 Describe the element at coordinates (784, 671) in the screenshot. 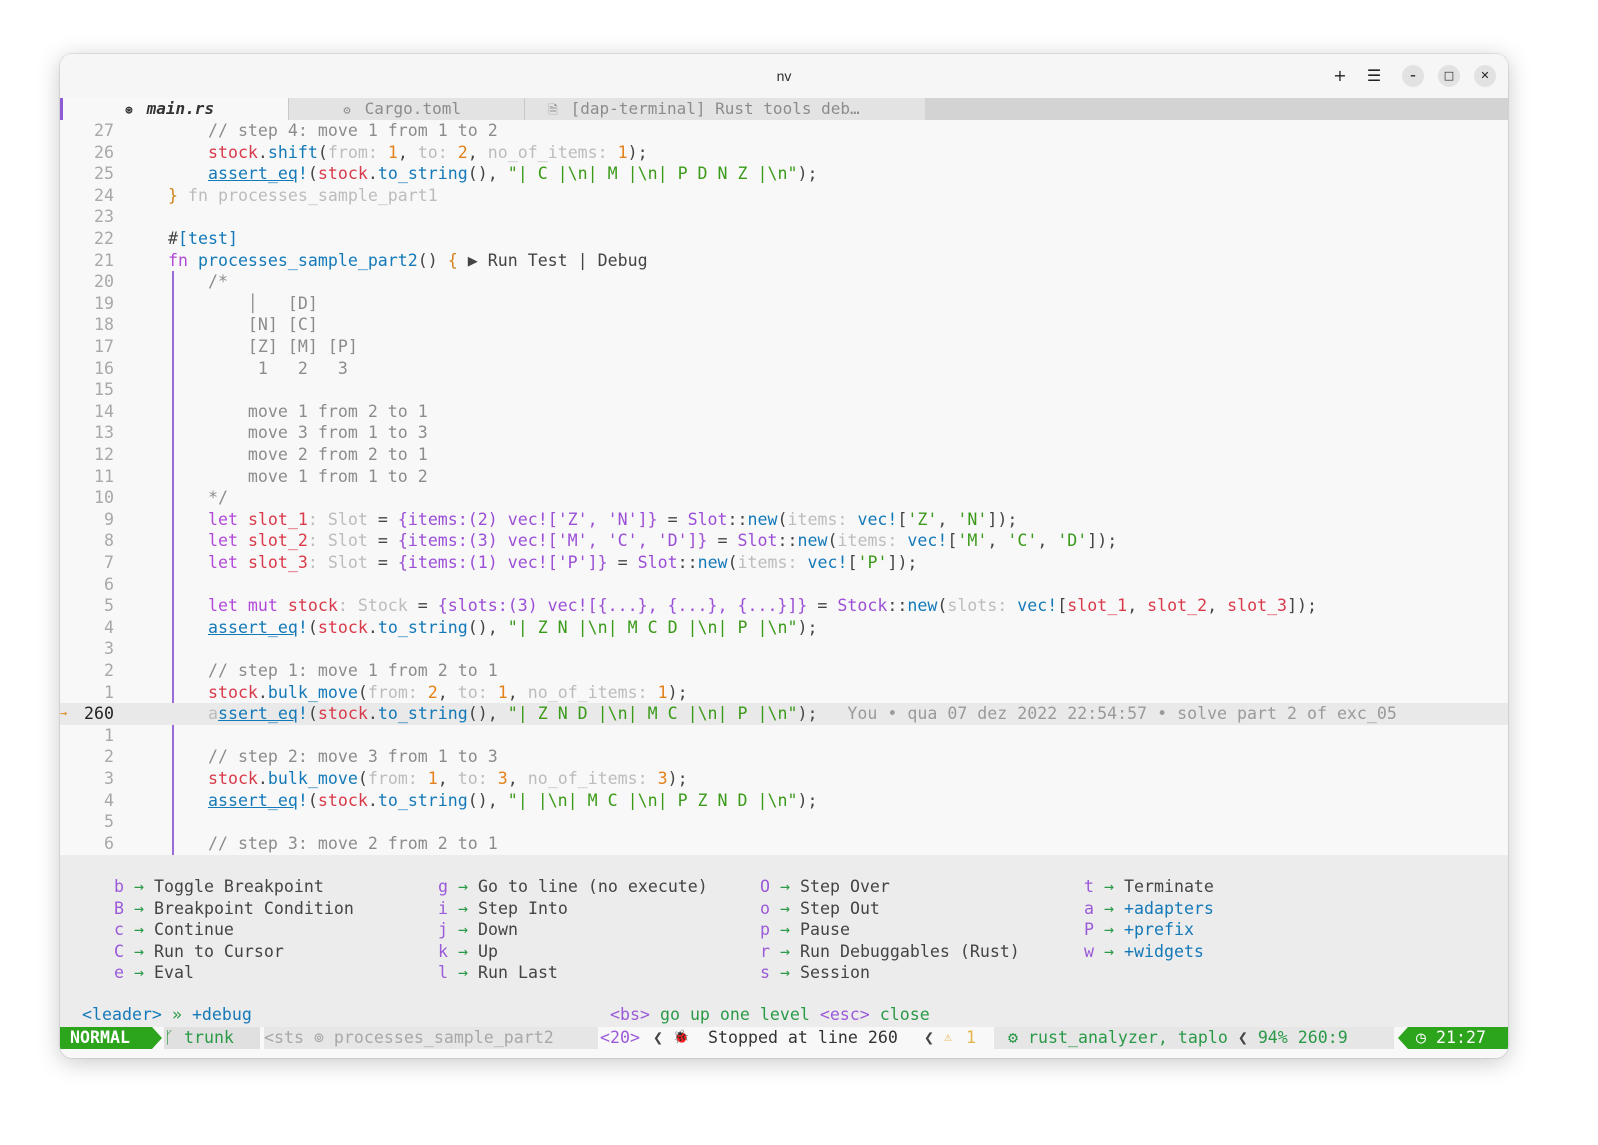

I see `code-line: 2 // step 1: move 1 from 2 to 1` at that location.